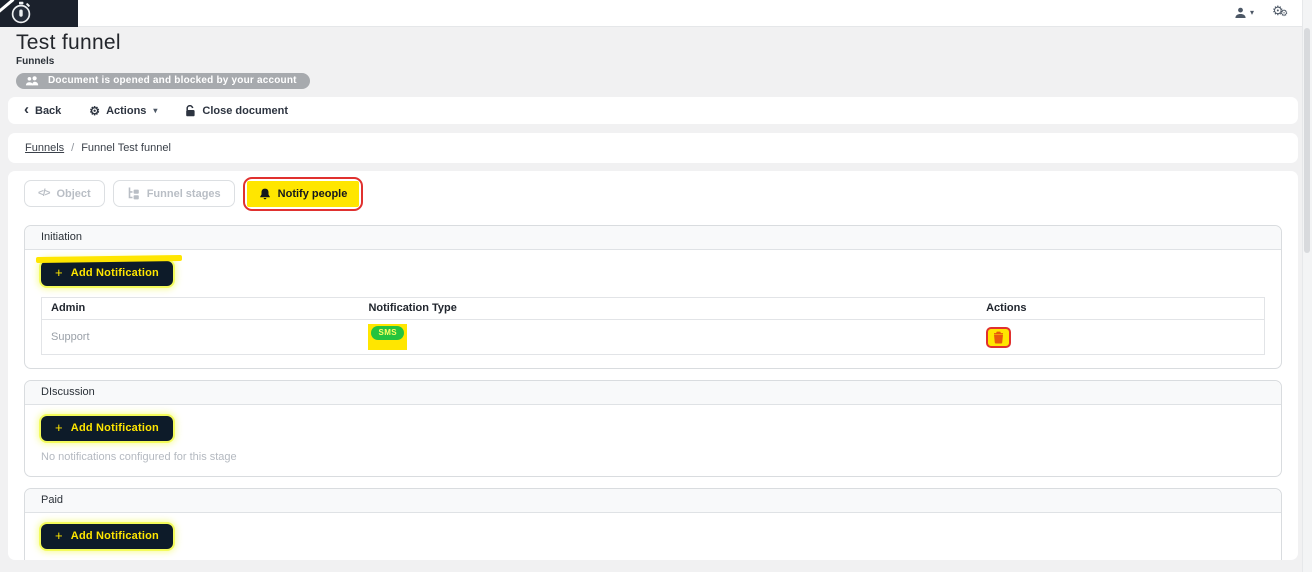 This screenshot has width=1312, height=572. What do you see at coordinates (653, 148) in the screenshot?
I see `breadcrumb: Funnels / Funnel Test funnel` at bounding box center [653, 148].